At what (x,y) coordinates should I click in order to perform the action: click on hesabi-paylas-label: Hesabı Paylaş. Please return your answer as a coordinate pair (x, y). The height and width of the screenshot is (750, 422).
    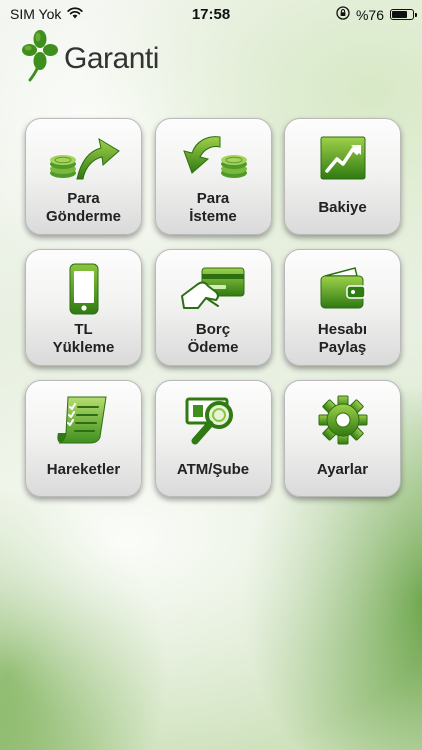
    Looking at the image, I should click on (342, 338).